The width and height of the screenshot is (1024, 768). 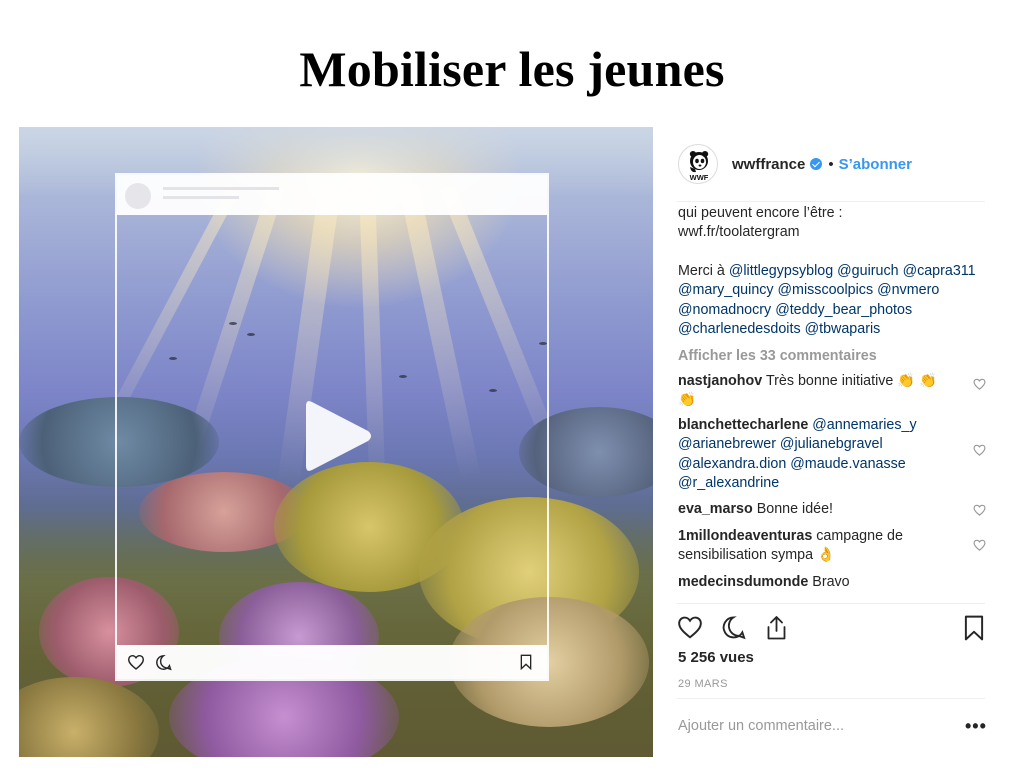 I want to click on play-icon, so click(x=338, y=436).